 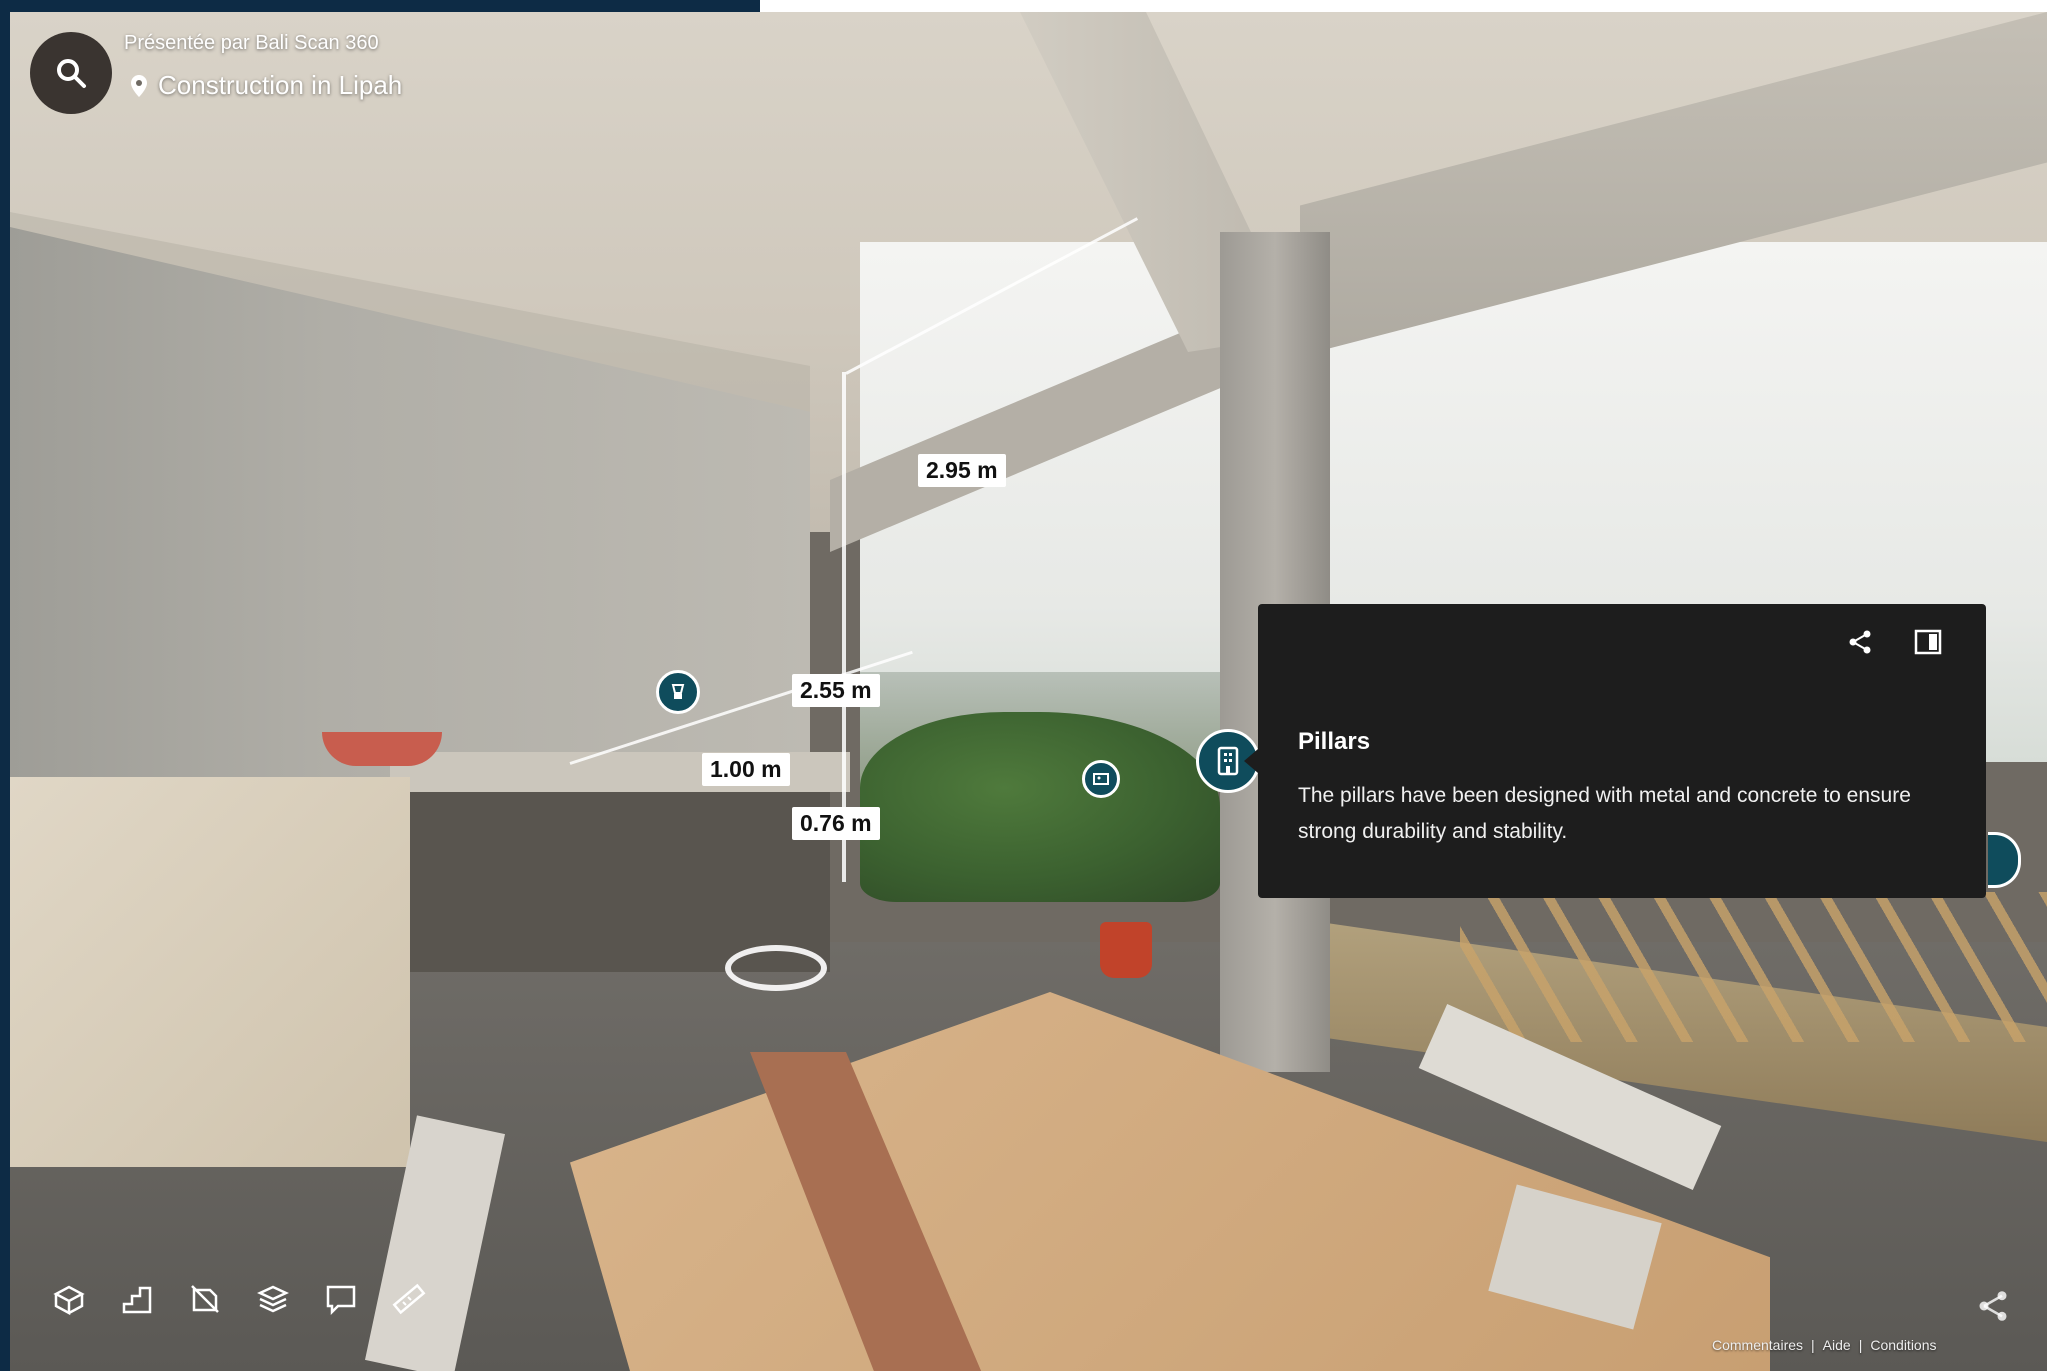 What do you see at coordinates (2004, 860) in the screenshot?
I see `tag-pin-offscreen` at bounding box center [2004, 860].